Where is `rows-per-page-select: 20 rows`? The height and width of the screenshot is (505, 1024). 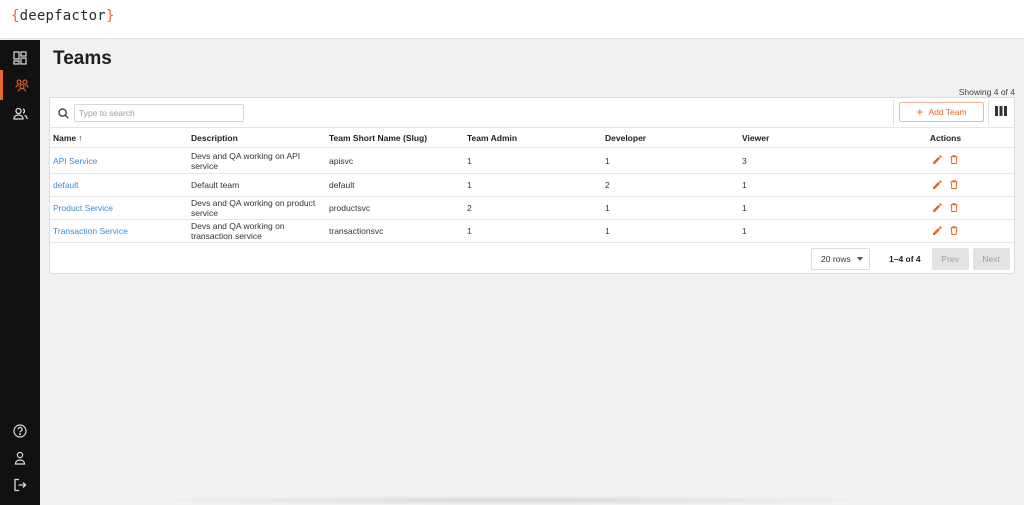 rows-per-page-select: 20 rows is located at coordinates (840, 259).